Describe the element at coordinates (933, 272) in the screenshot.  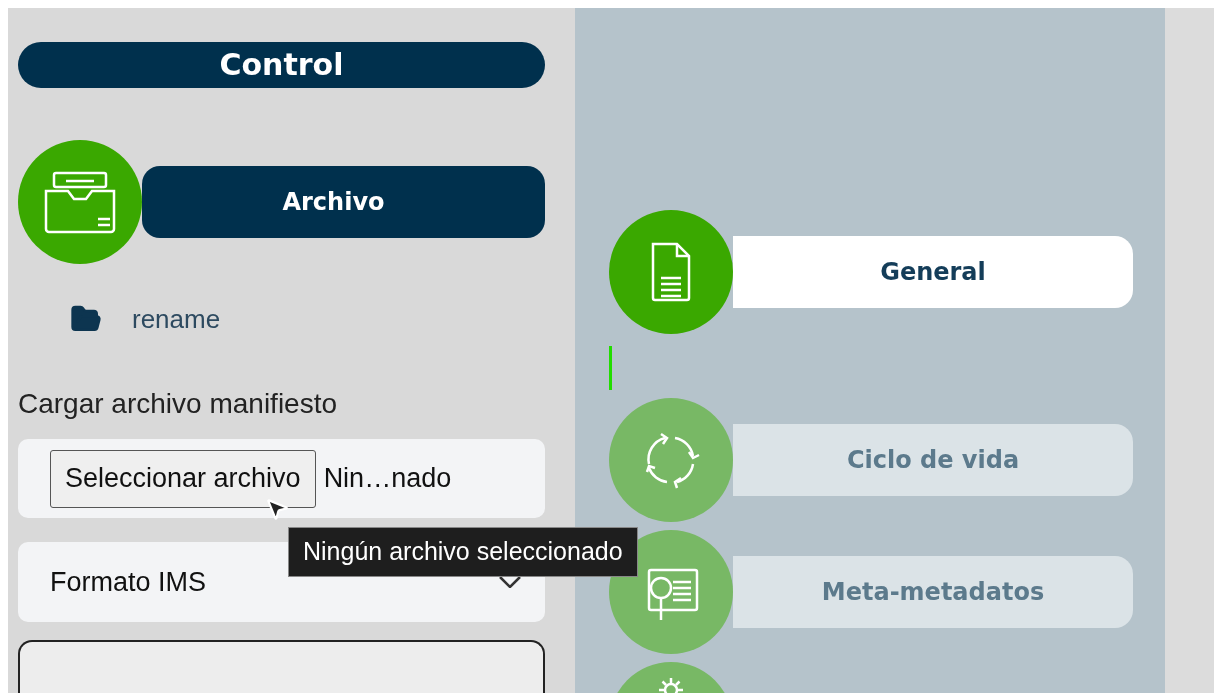
I see `section-tab: General` at that location.